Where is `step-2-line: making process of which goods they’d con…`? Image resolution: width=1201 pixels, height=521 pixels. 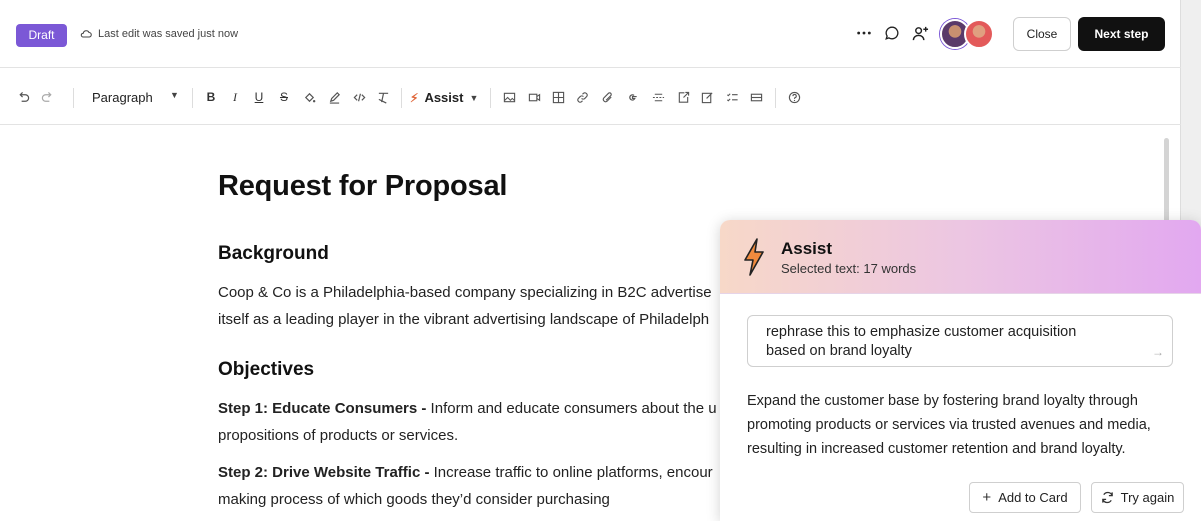 step-2-line: making process of which goods they’d con… is located at coordinates (473, 499).